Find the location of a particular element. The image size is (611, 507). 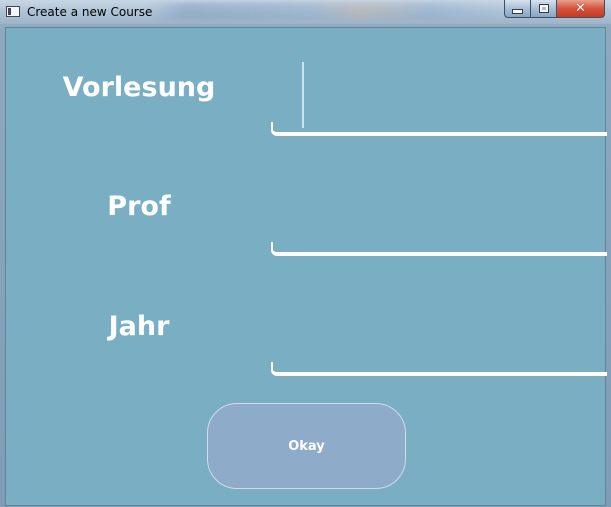

window-title: Create a new Course is located at coordinates (90, 12).